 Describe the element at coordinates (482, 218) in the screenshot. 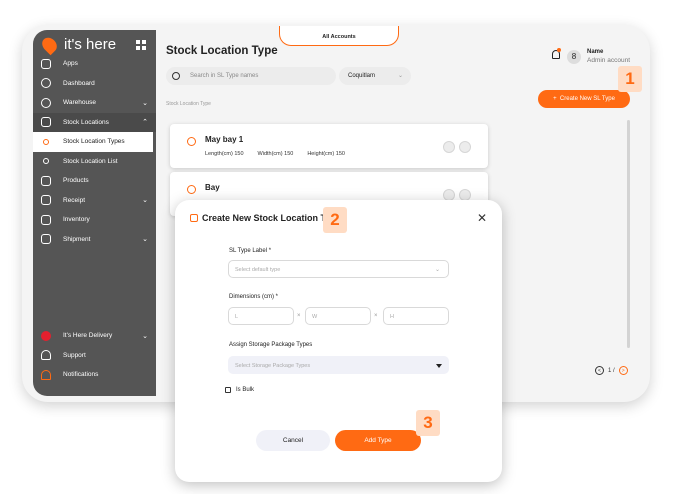

I see `close-icon: ✕` at that location.